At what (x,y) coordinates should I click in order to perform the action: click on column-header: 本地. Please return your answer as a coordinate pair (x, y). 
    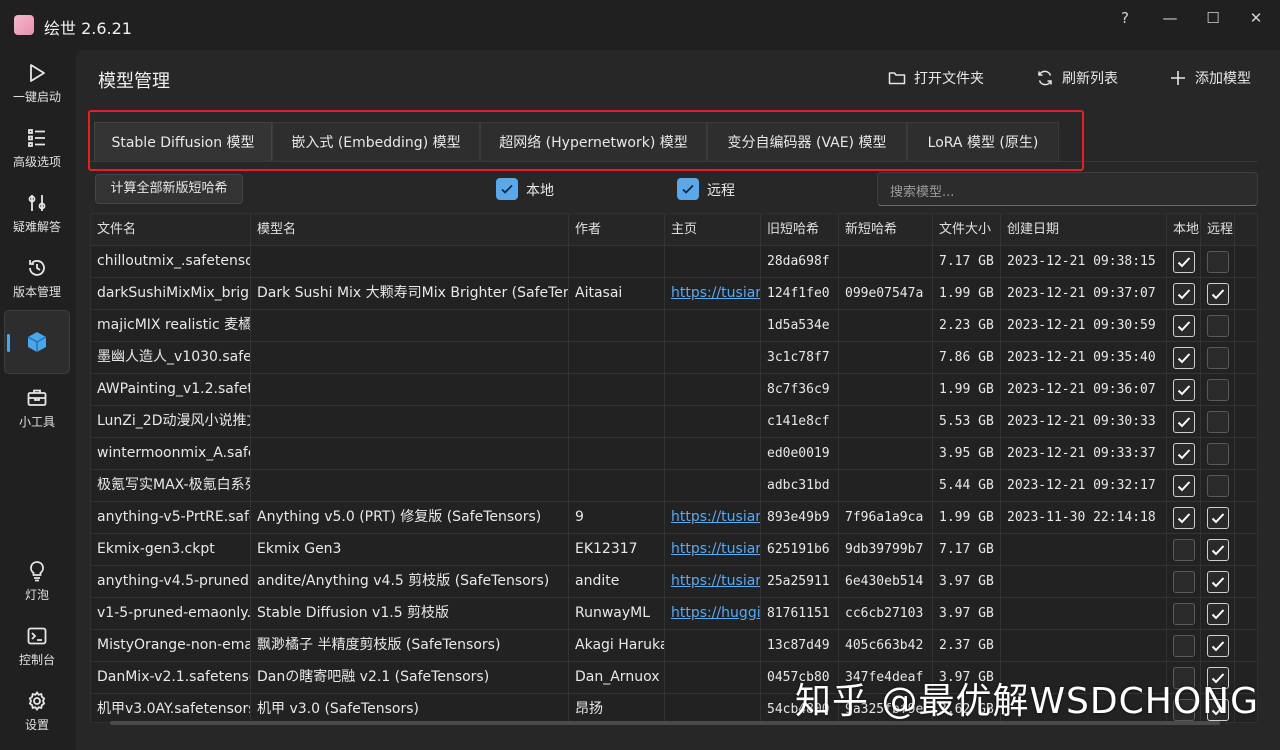
    Looking at the image, I should click on (1184, 229).